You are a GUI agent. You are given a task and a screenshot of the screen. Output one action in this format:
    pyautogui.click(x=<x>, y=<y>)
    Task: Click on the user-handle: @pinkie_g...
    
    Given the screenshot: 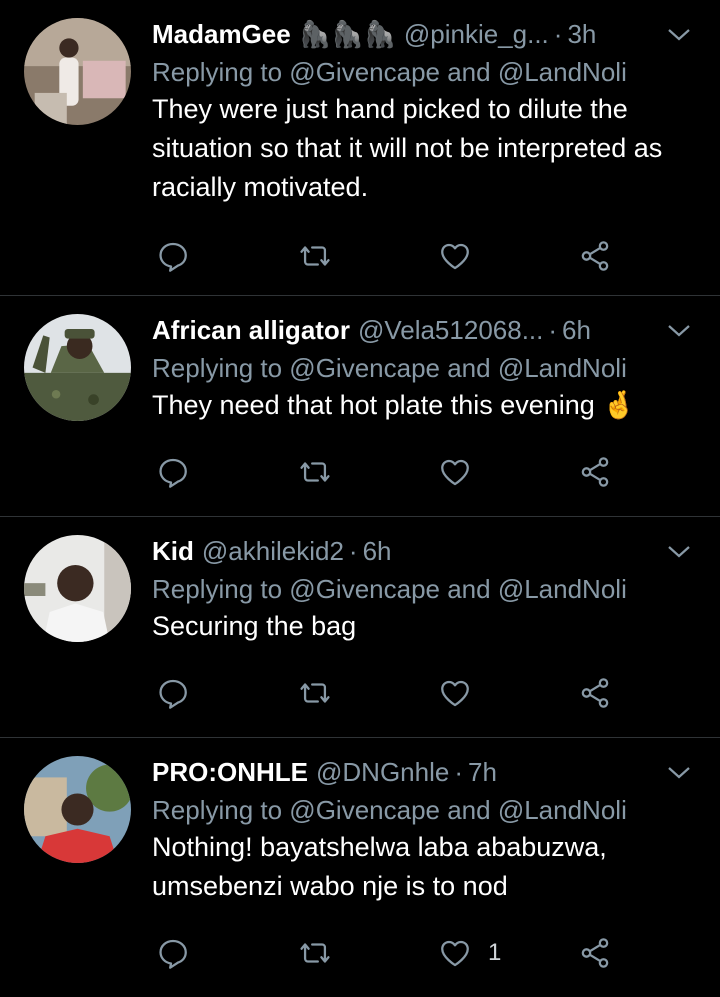 What is the action you would take?
    pyautogui.click(x=476, y=34)
    